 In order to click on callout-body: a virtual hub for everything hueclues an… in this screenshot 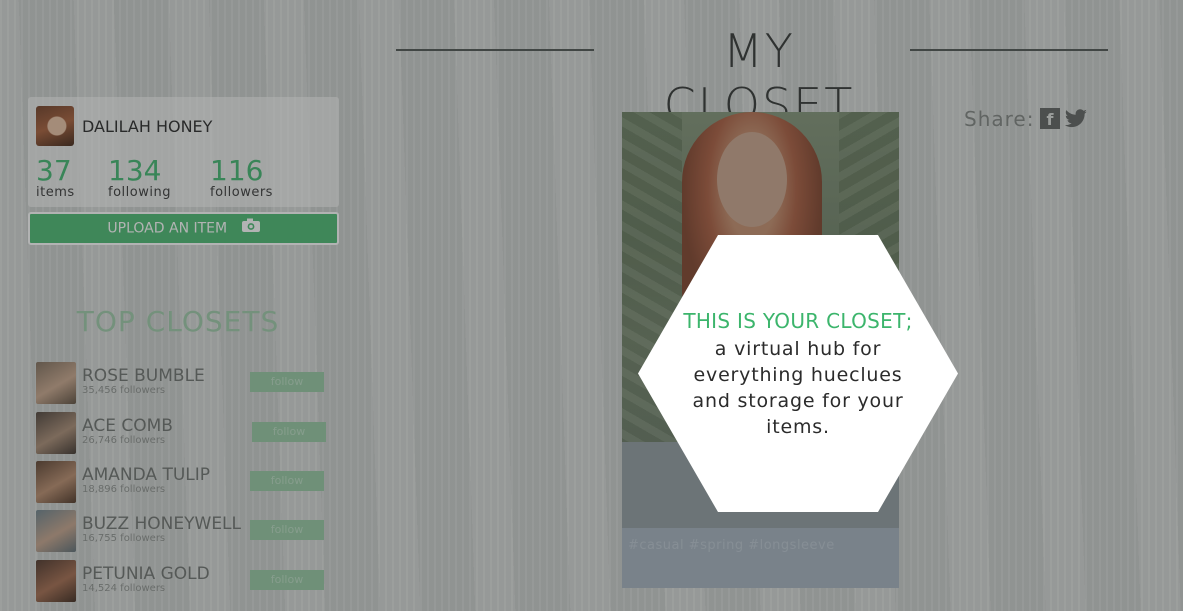, I will do `click(798, 388)`.